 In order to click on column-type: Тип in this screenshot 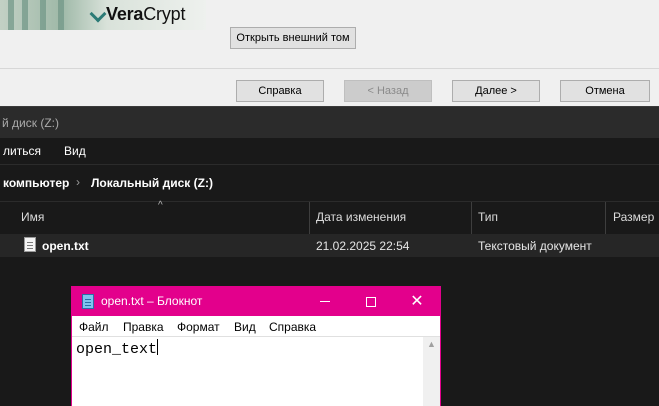, I will do `click(488, 217)`.